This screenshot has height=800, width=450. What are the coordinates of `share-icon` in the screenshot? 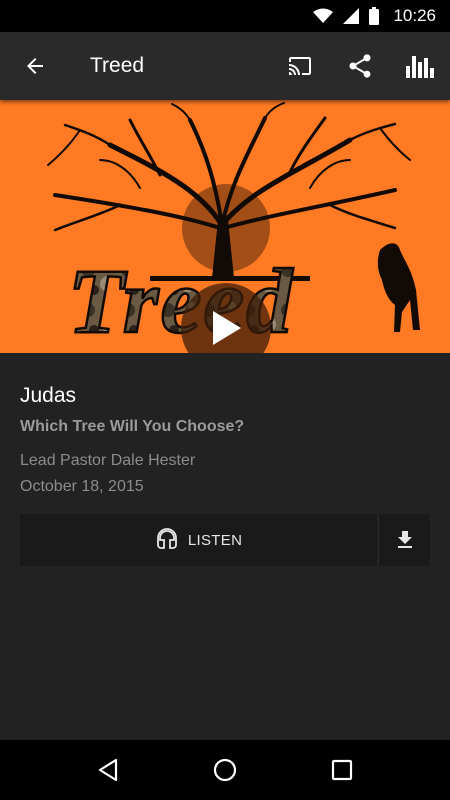 It's located at (360, 66).